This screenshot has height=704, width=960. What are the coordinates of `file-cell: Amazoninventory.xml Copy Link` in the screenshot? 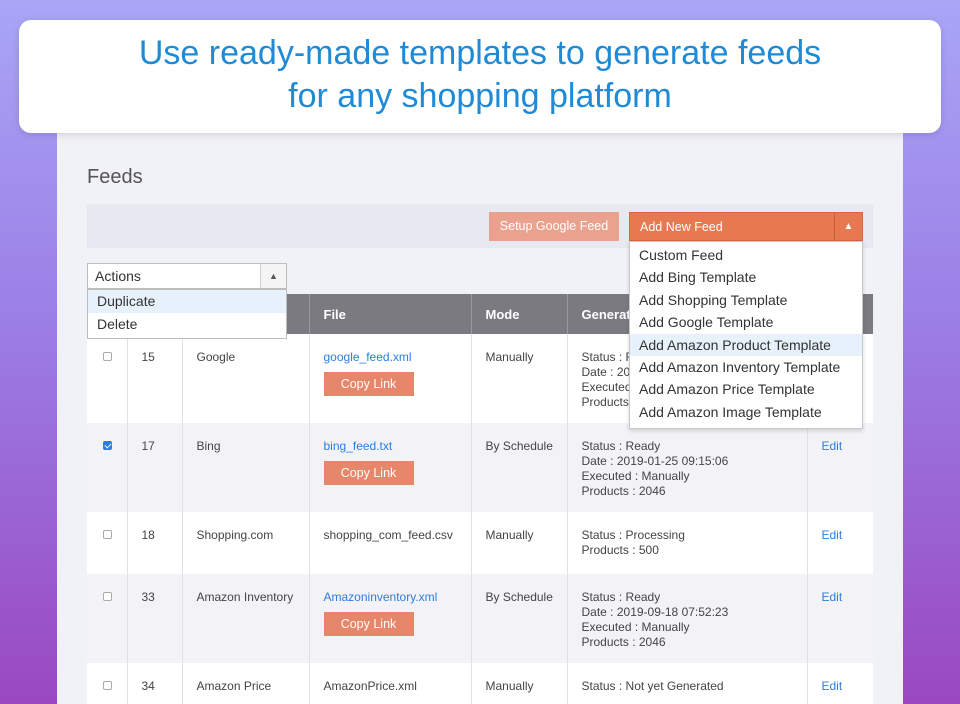 It's located at (389, 618).